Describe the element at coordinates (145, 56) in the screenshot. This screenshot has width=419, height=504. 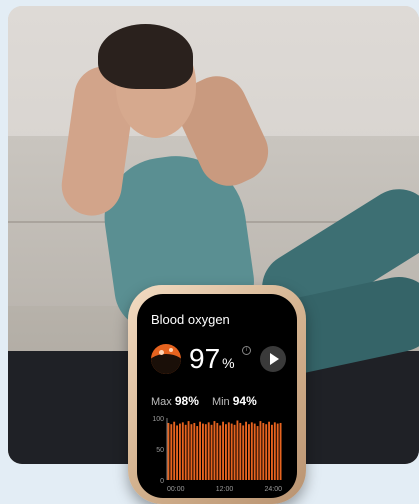
I see `woman-hair` at that location.